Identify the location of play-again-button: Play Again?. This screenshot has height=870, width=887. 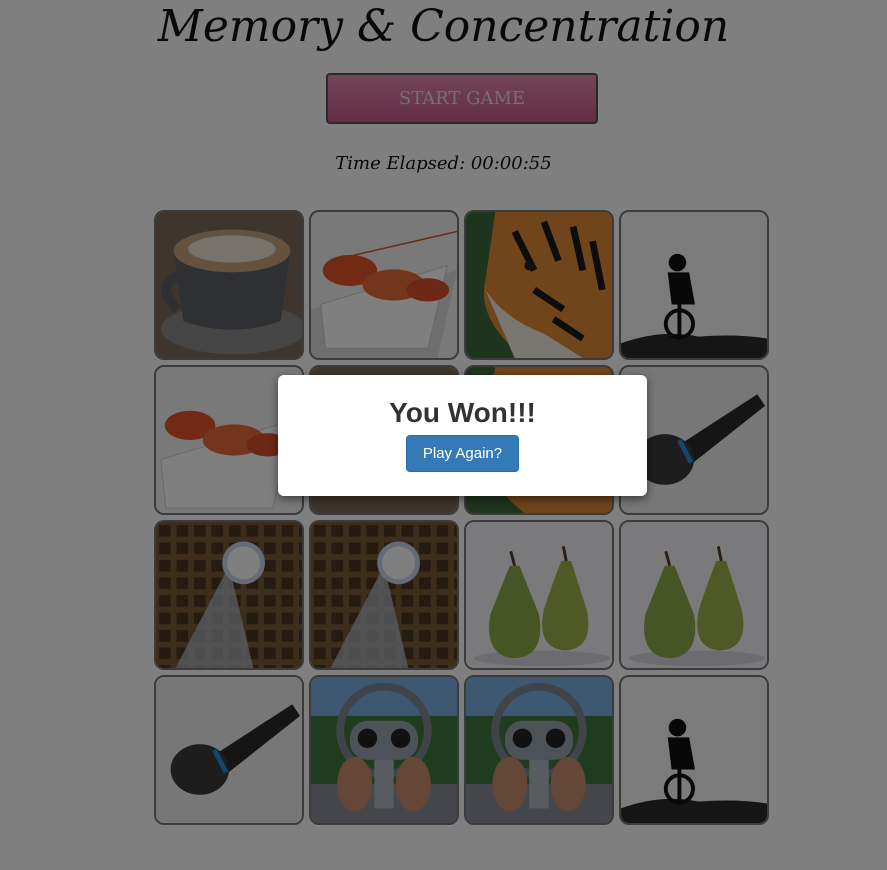
(462, 453).